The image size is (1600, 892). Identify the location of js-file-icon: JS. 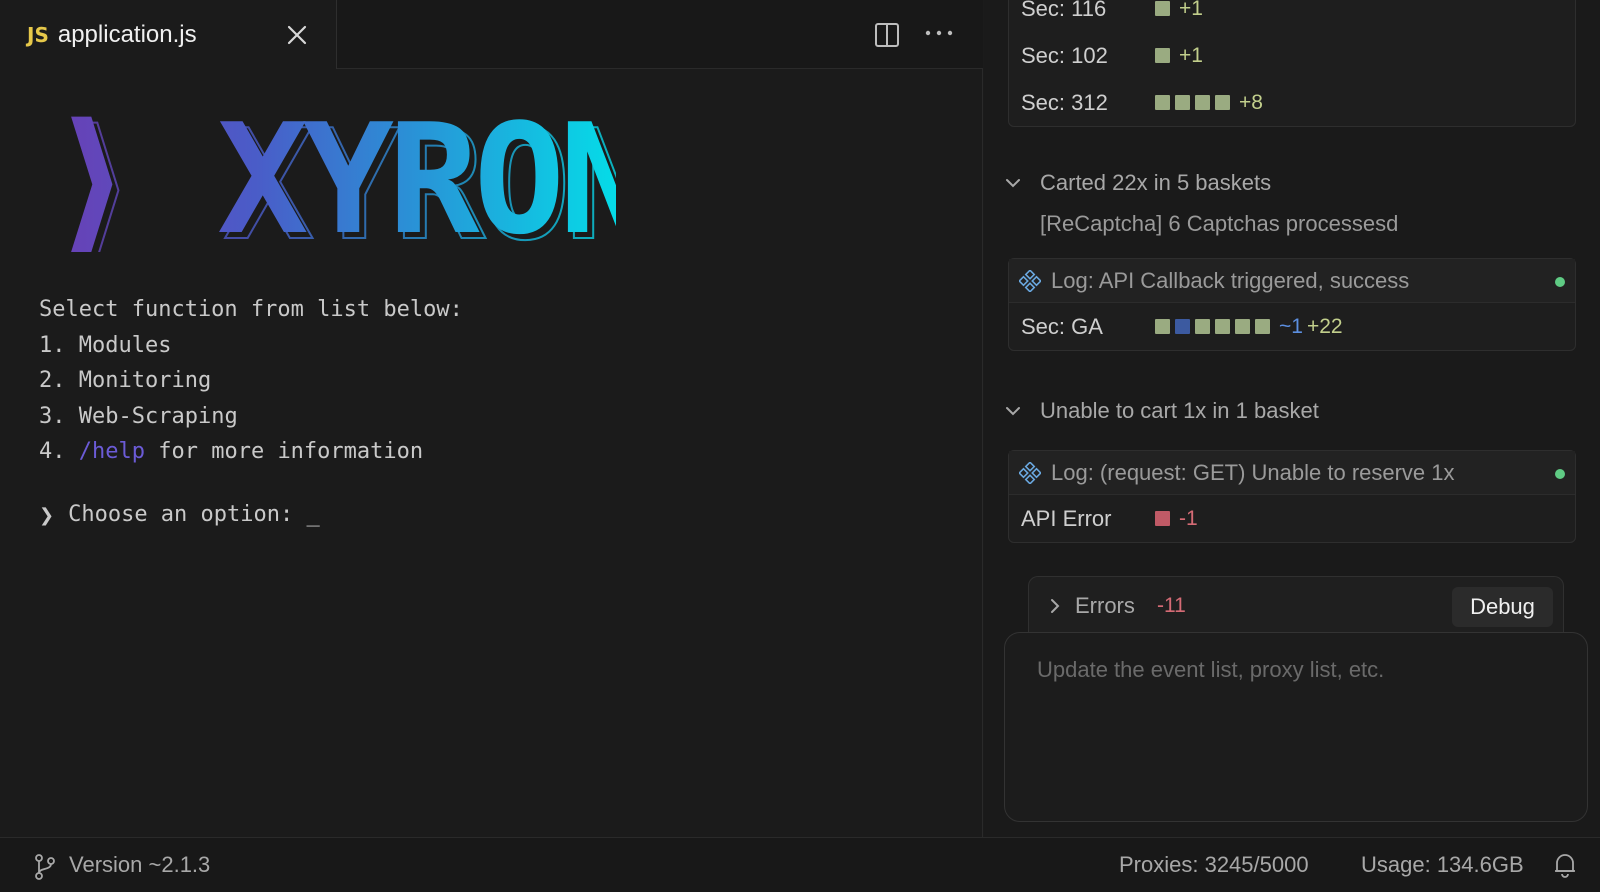
(38, 34).